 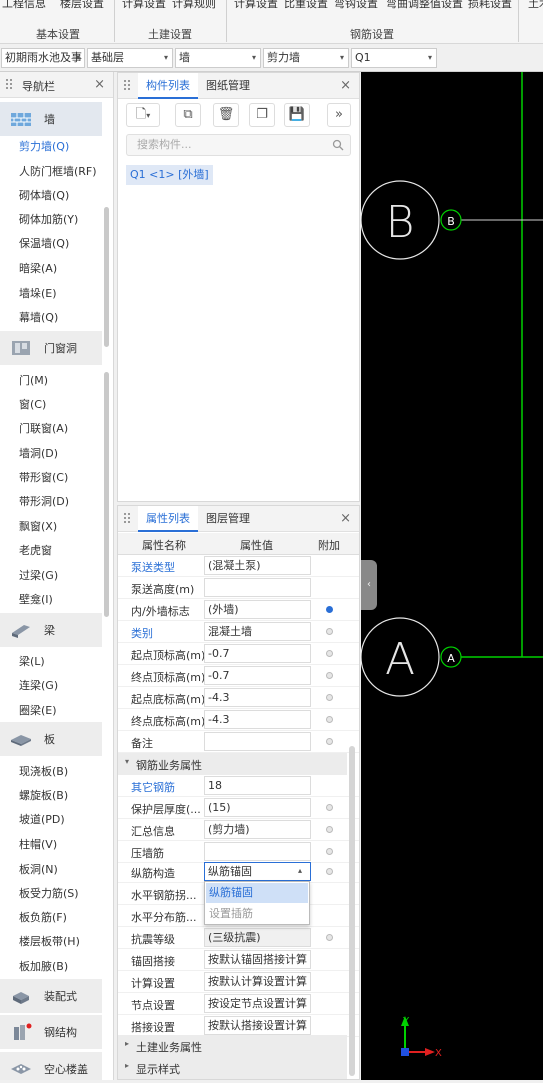 What do you see at coordinates (228, 86) in the screenshot?
I see `tab-drawing-management: 图纸管理` at bounding box center [228, 86].